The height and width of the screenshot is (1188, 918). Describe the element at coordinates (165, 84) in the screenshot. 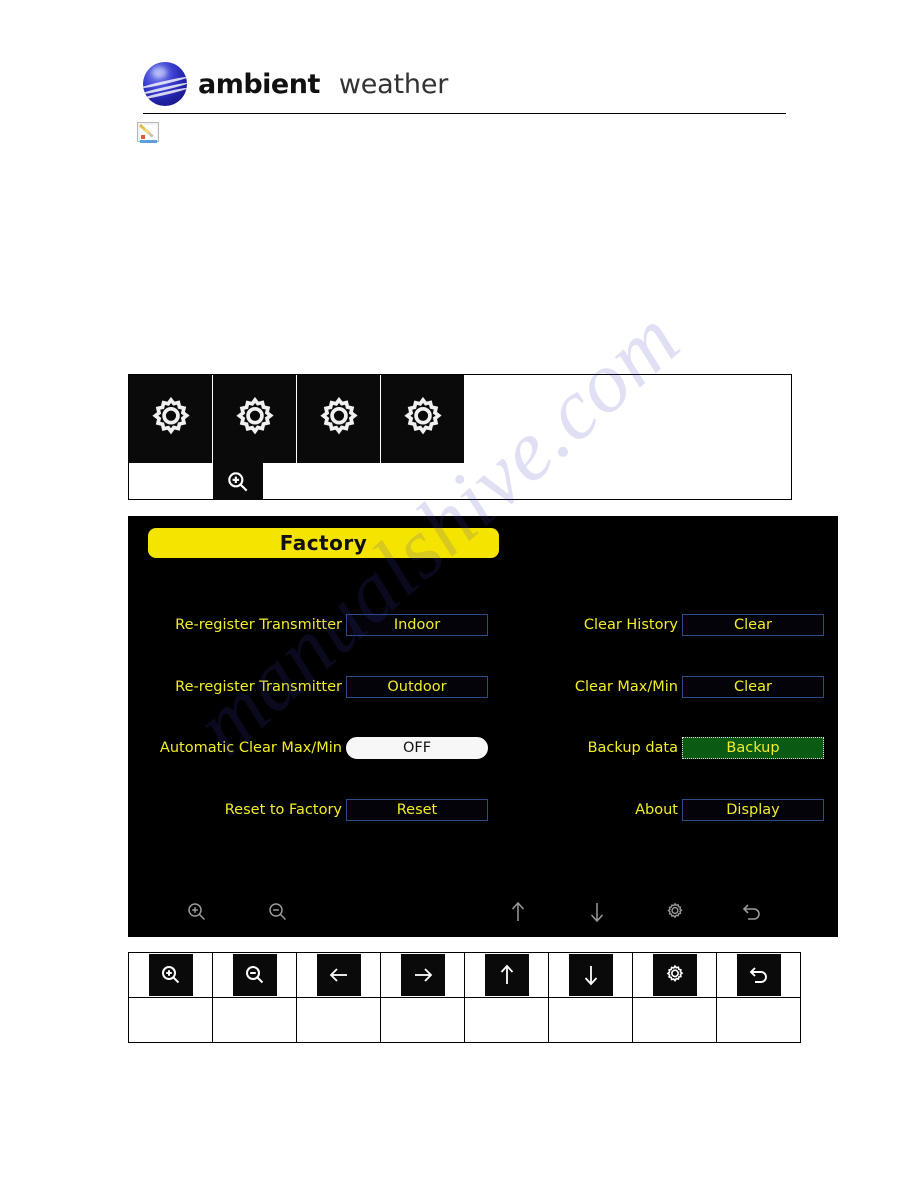

I see `ambient-weather-sphere-logo-icon` at that location.